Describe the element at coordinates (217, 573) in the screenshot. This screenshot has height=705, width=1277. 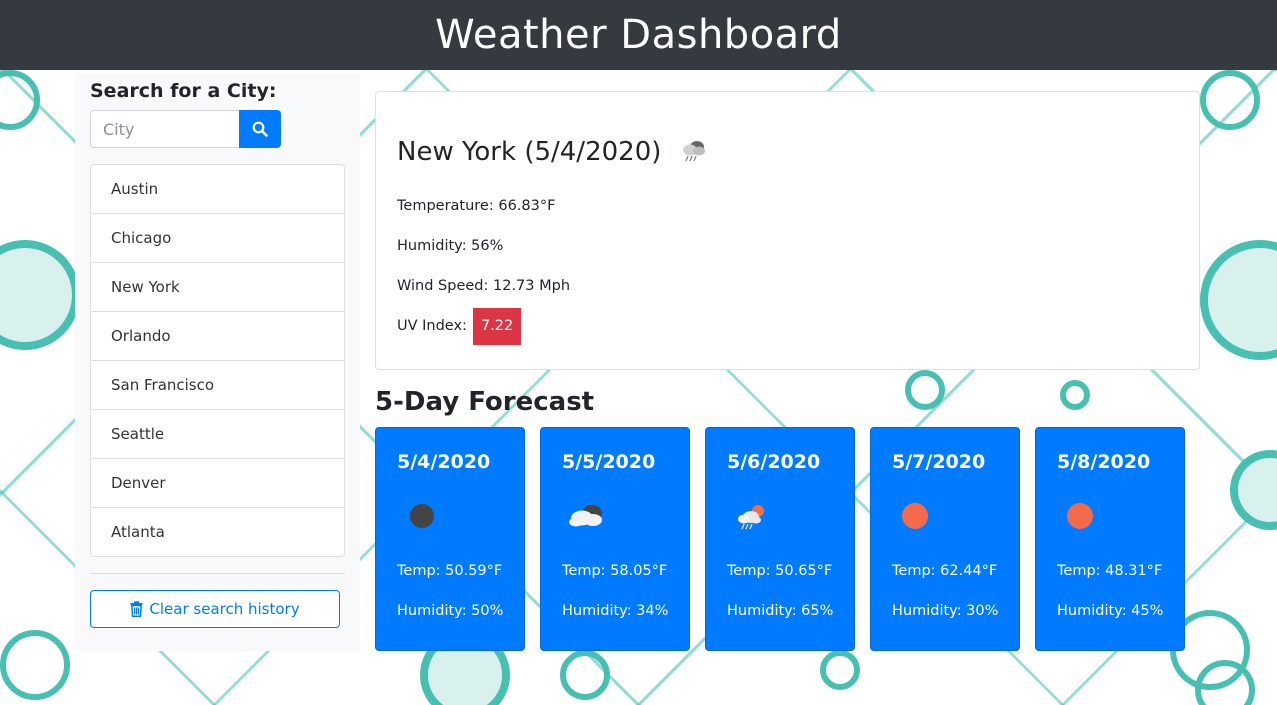
I see `sidebar-divider` at that location.